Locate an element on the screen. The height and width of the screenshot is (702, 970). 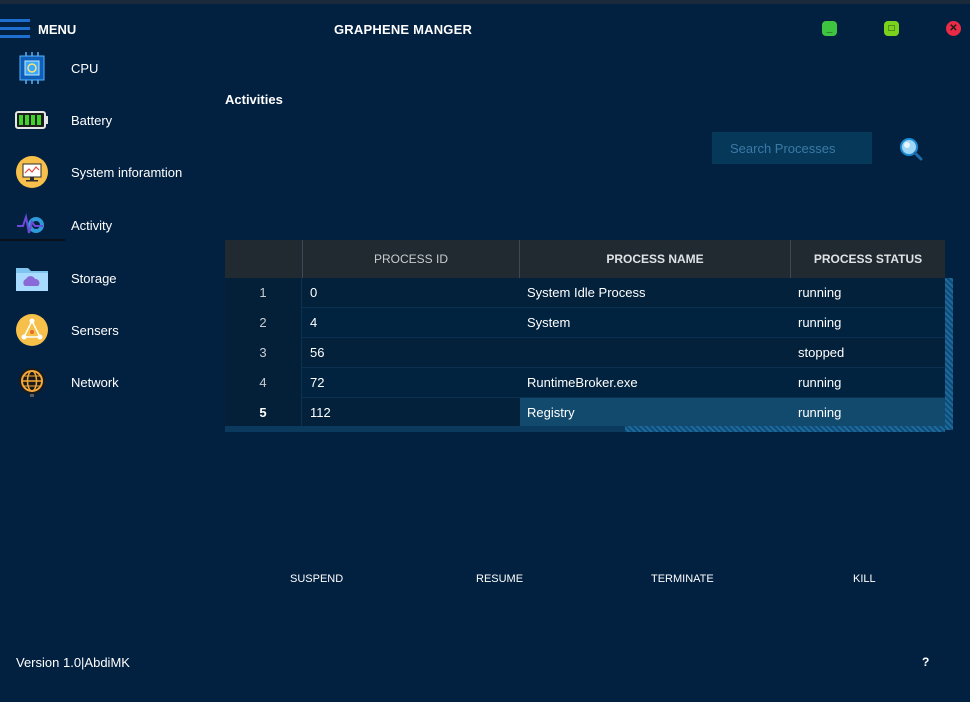
row-index: 1 is located at coordinates (263, 293).